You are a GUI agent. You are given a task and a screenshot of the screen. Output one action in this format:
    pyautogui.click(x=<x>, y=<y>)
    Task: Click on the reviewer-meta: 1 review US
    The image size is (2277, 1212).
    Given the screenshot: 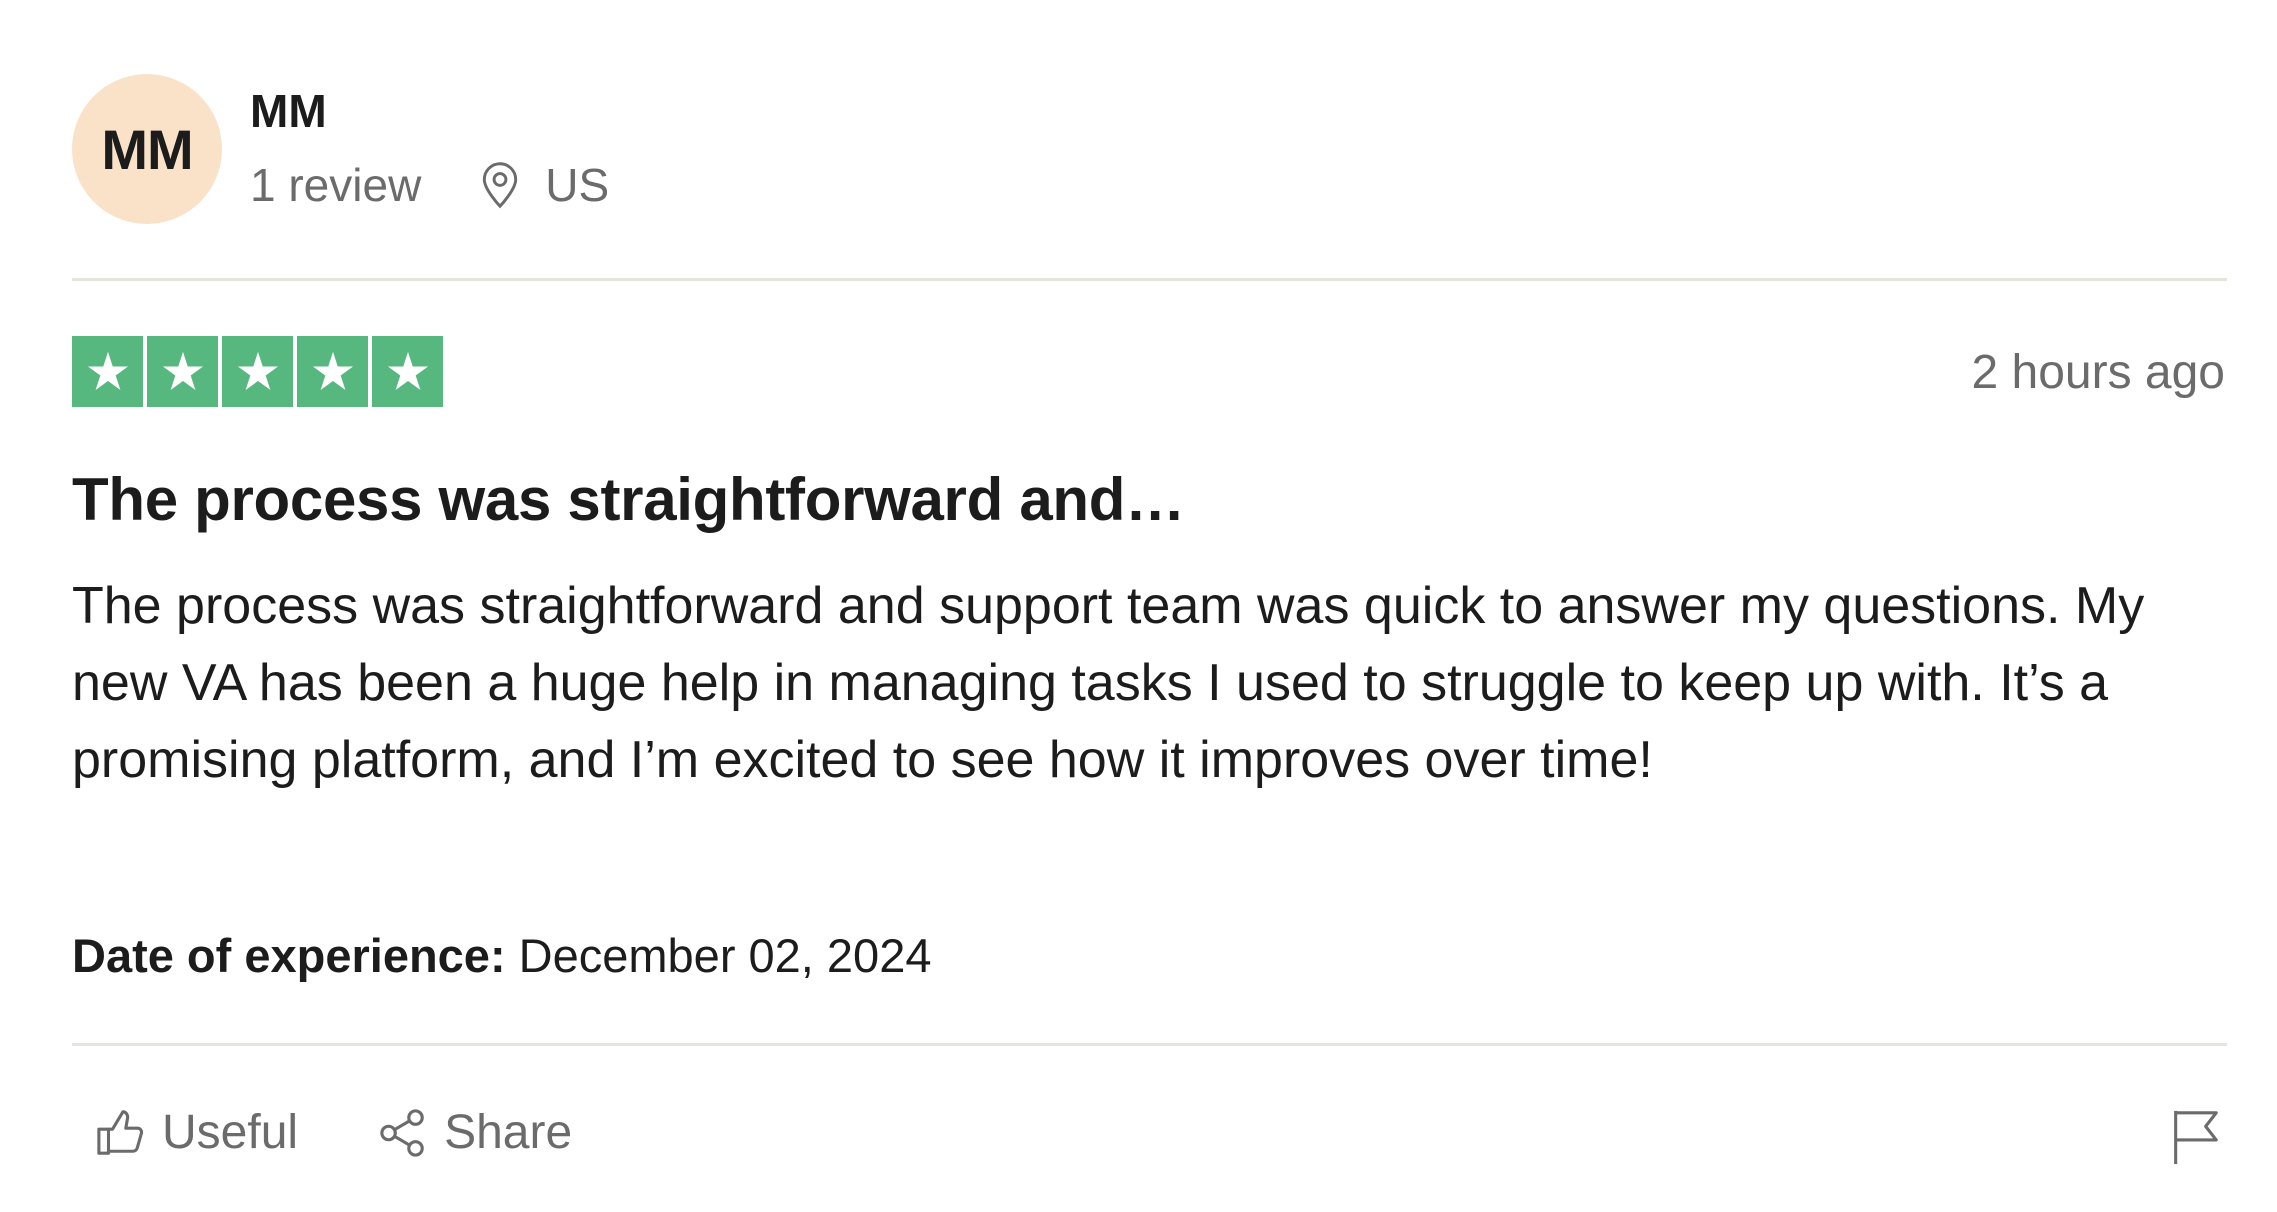 What is the action you would take?
    pyautogui.click(x=429, y=185)
    